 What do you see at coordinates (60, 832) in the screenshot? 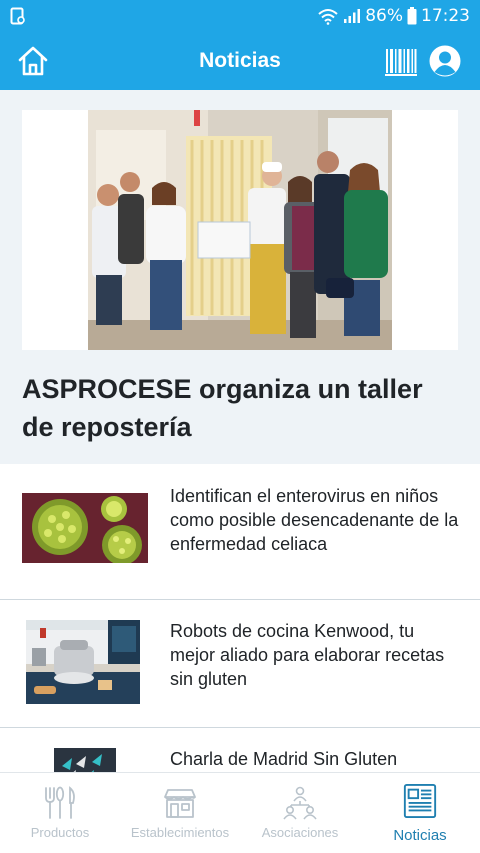
I see `nav-label-productos: Productos` at bounding box center [60, 832].